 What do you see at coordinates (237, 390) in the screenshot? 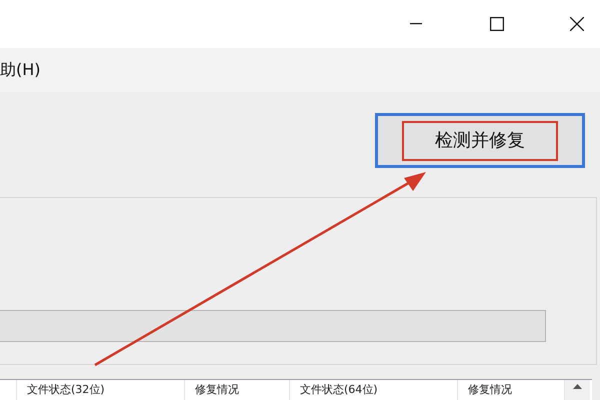
I see `column-header: 修复情况` at bounding box center [237, 390].